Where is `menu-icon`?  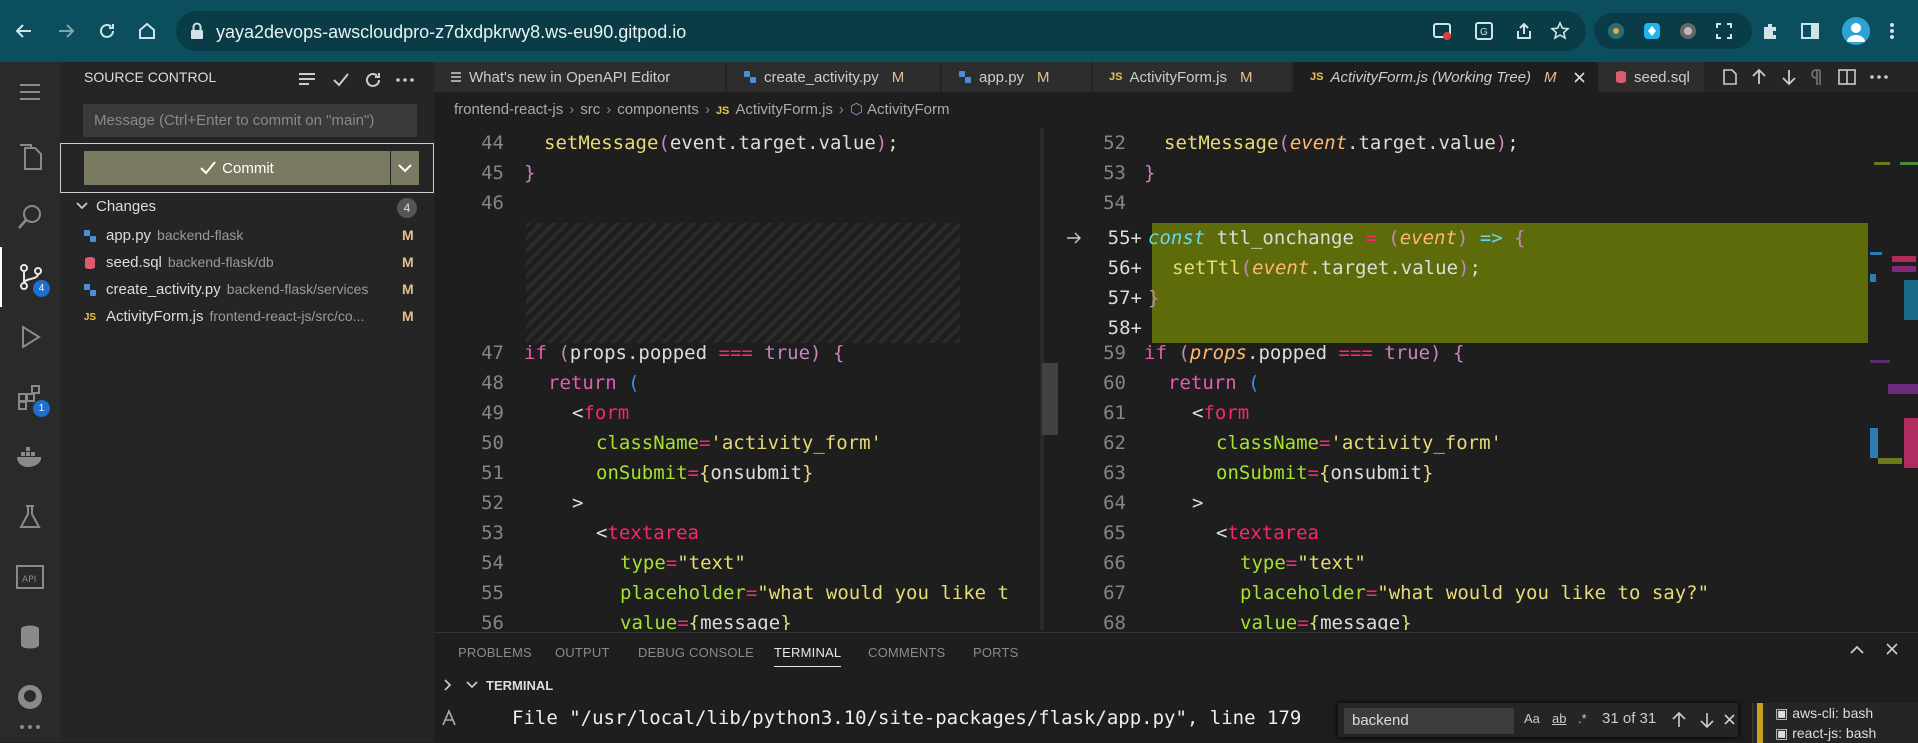
menu-icon is located at coordinates (30, 92).